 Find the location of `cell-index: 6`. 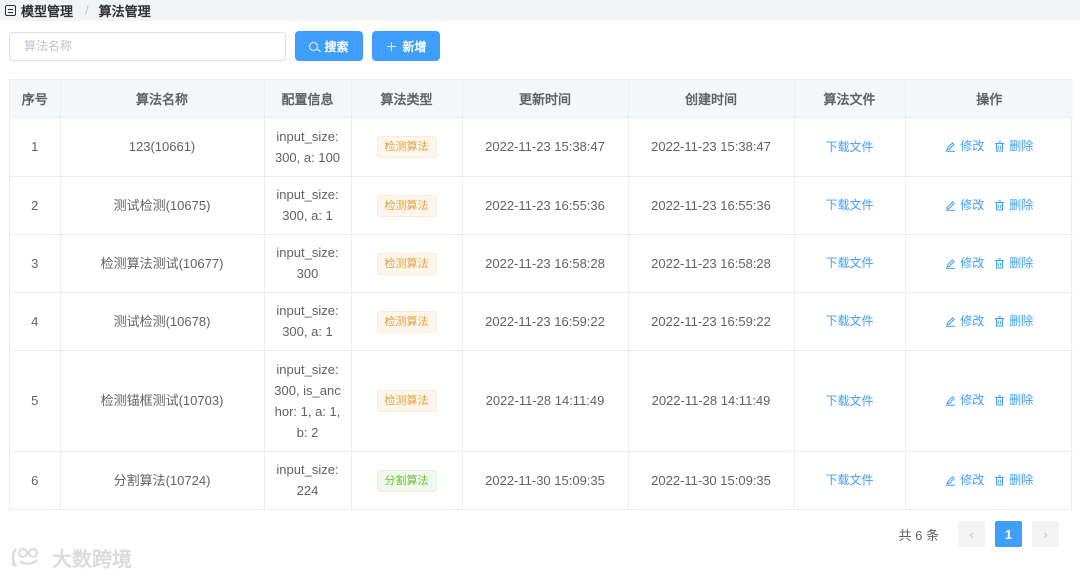

cell-index: 6 is located at coordinates (35, 480).